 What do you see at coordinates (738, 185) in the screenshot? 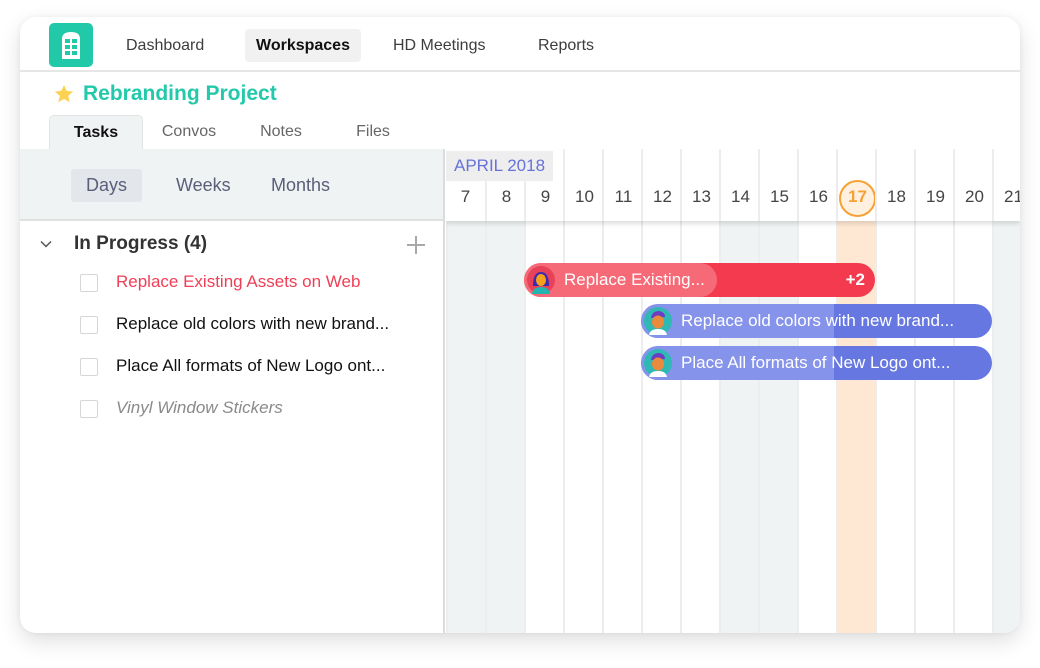
I see `day-header-cell: 14` at bounding box center [738, 185].